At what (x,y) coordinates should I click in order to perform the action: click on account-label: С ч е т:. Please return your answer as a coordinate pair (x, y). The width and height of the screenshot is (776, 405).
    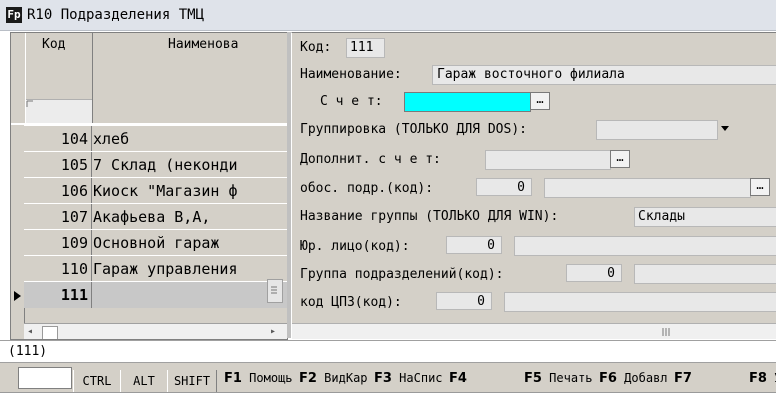
    Looking at the image, I should click on (351, 101).